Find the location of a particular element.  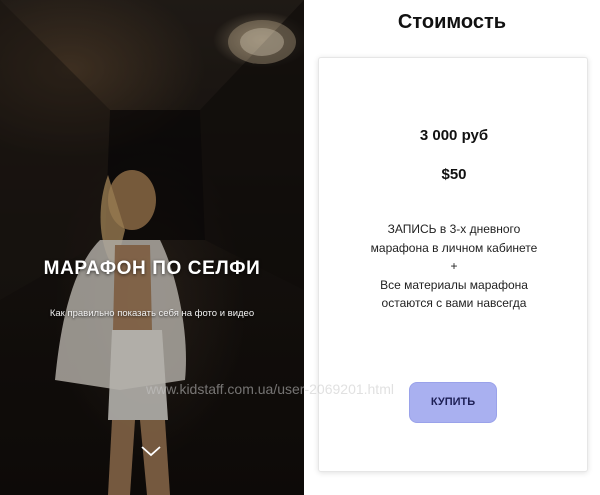

description-line: Все материалы марафона is located at coordinates (454, 284).